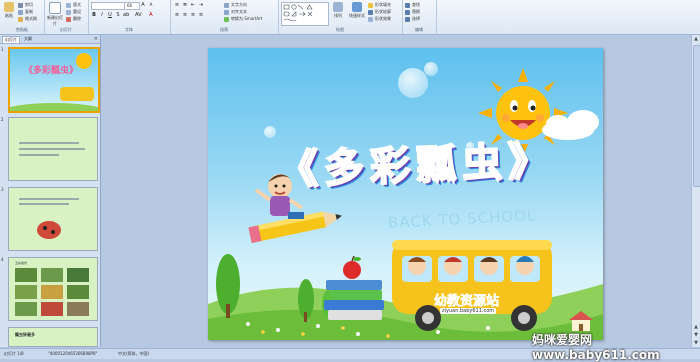 The height and width of the screenshot is (362, 700). I want to click on scissors-icon, so click(20, 5).